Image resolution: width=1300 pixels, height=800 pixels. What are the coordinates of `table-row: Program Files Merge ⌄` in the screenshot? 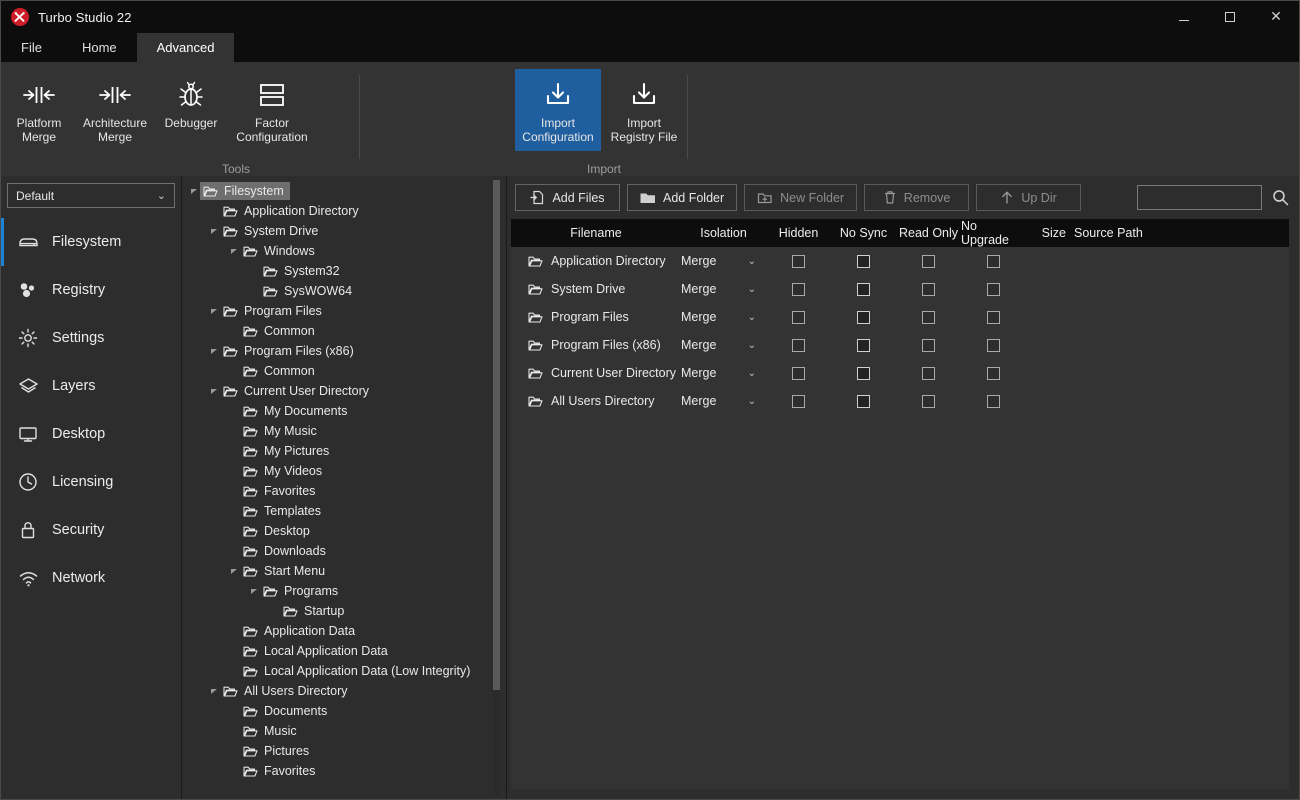 It's located at (900, 317).